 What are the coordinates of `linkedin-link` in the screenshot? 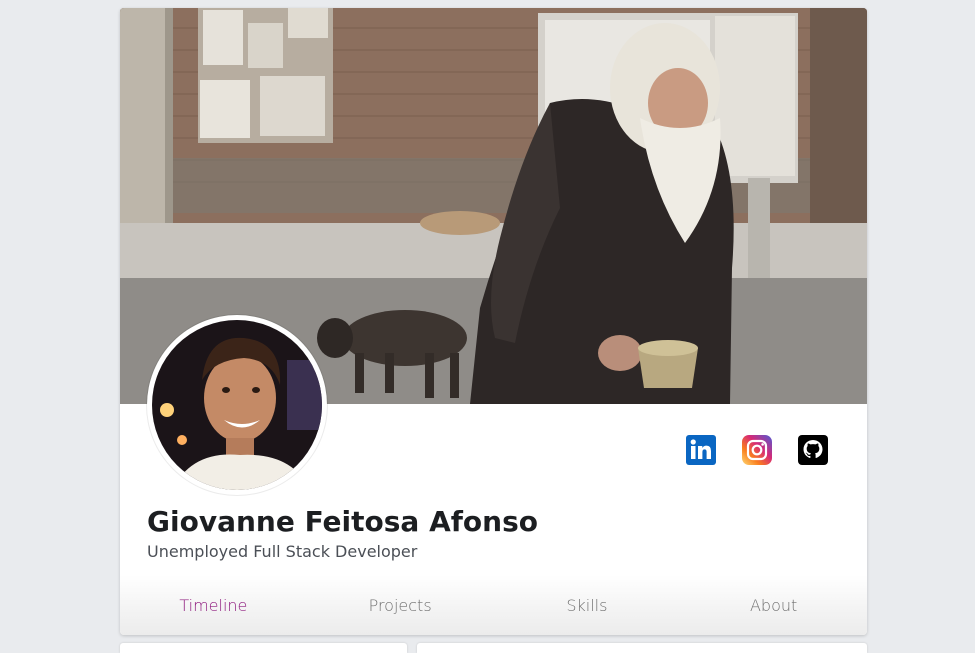 It's located at (701, 450).